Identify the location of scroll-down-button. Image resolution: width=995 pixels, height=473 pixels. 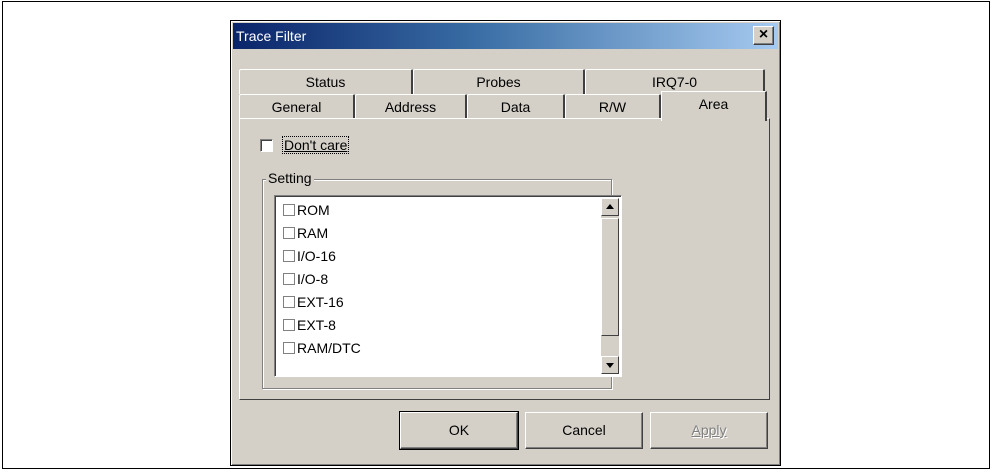
(610, 365).